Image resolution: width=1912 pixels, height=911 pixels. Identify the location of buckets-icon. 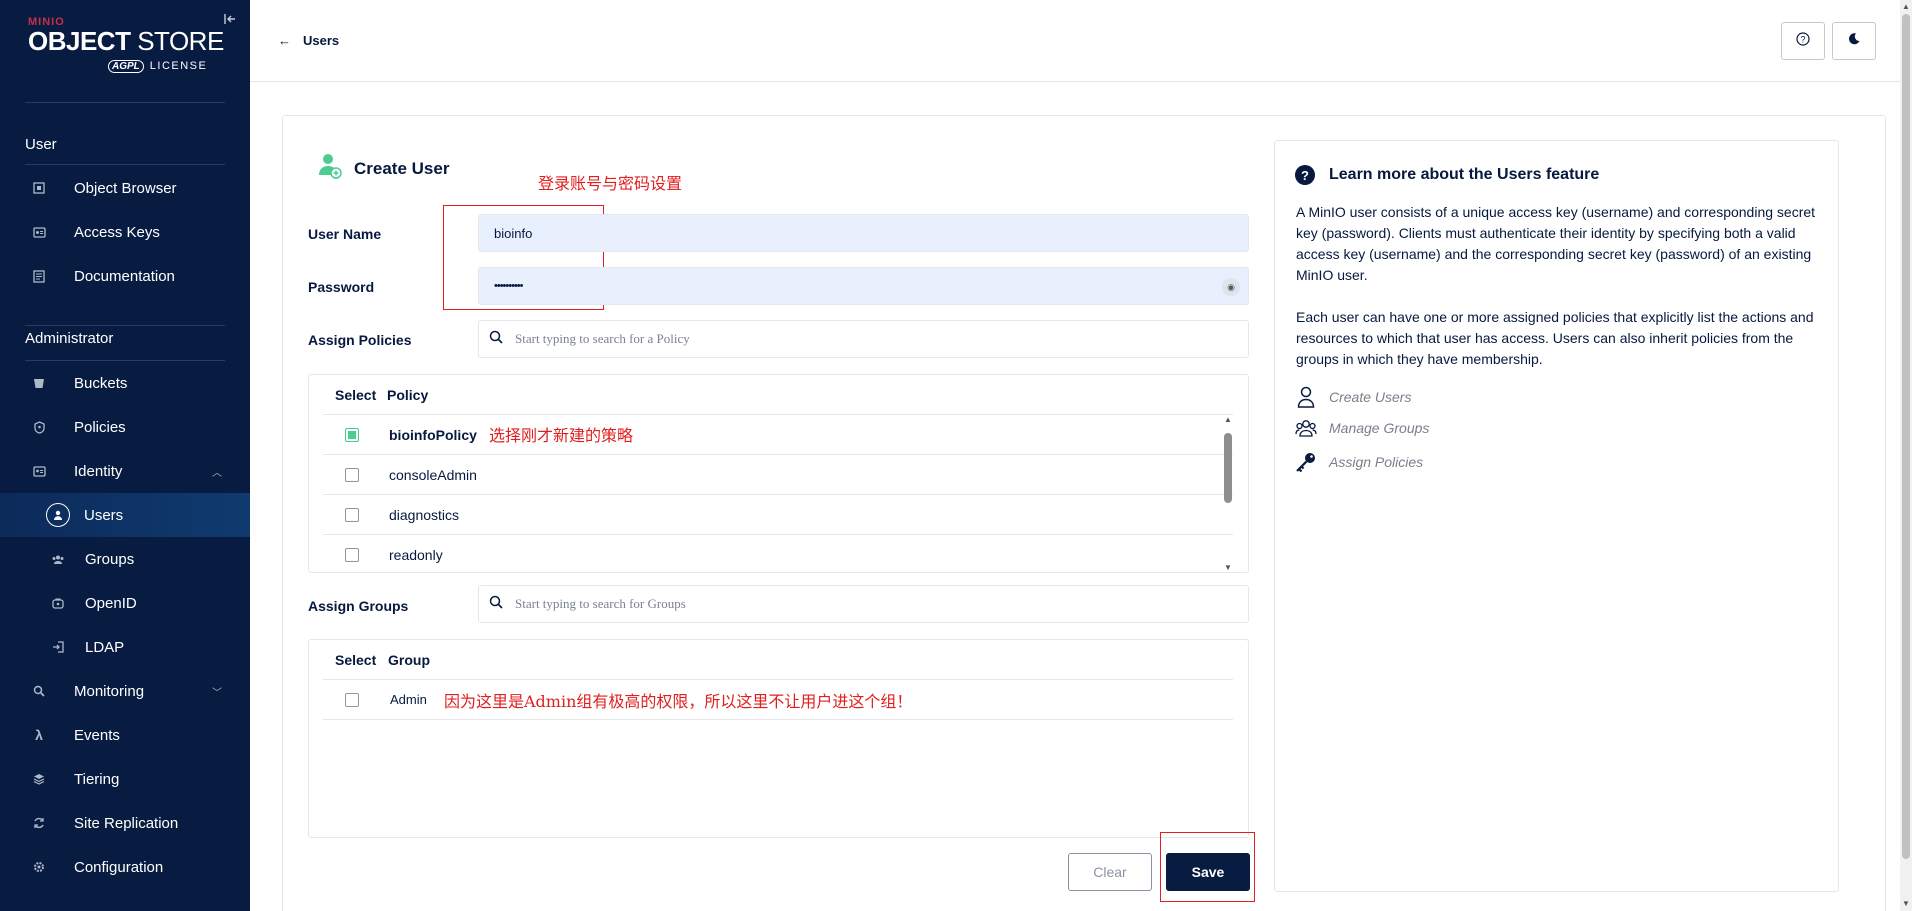
(39, 383).